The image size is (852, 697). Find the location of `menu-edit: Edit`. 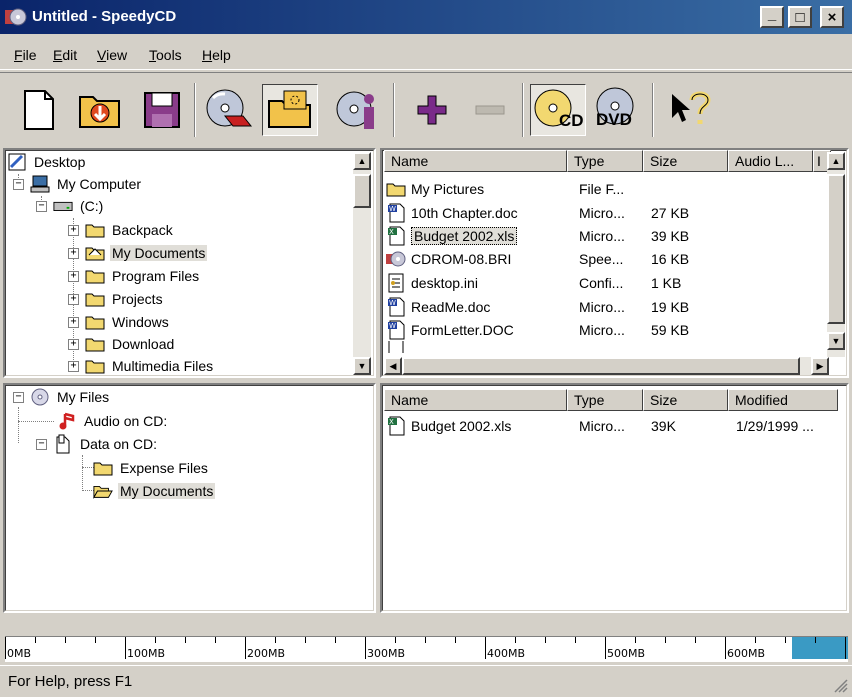

menu-edit: Edit is located at coordinates (65, 55).